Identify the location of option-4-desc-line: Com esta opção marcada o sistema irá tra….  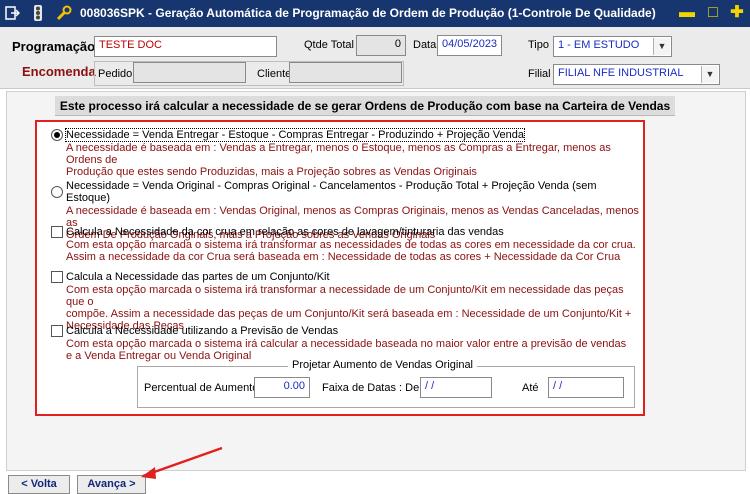
(345, 296).